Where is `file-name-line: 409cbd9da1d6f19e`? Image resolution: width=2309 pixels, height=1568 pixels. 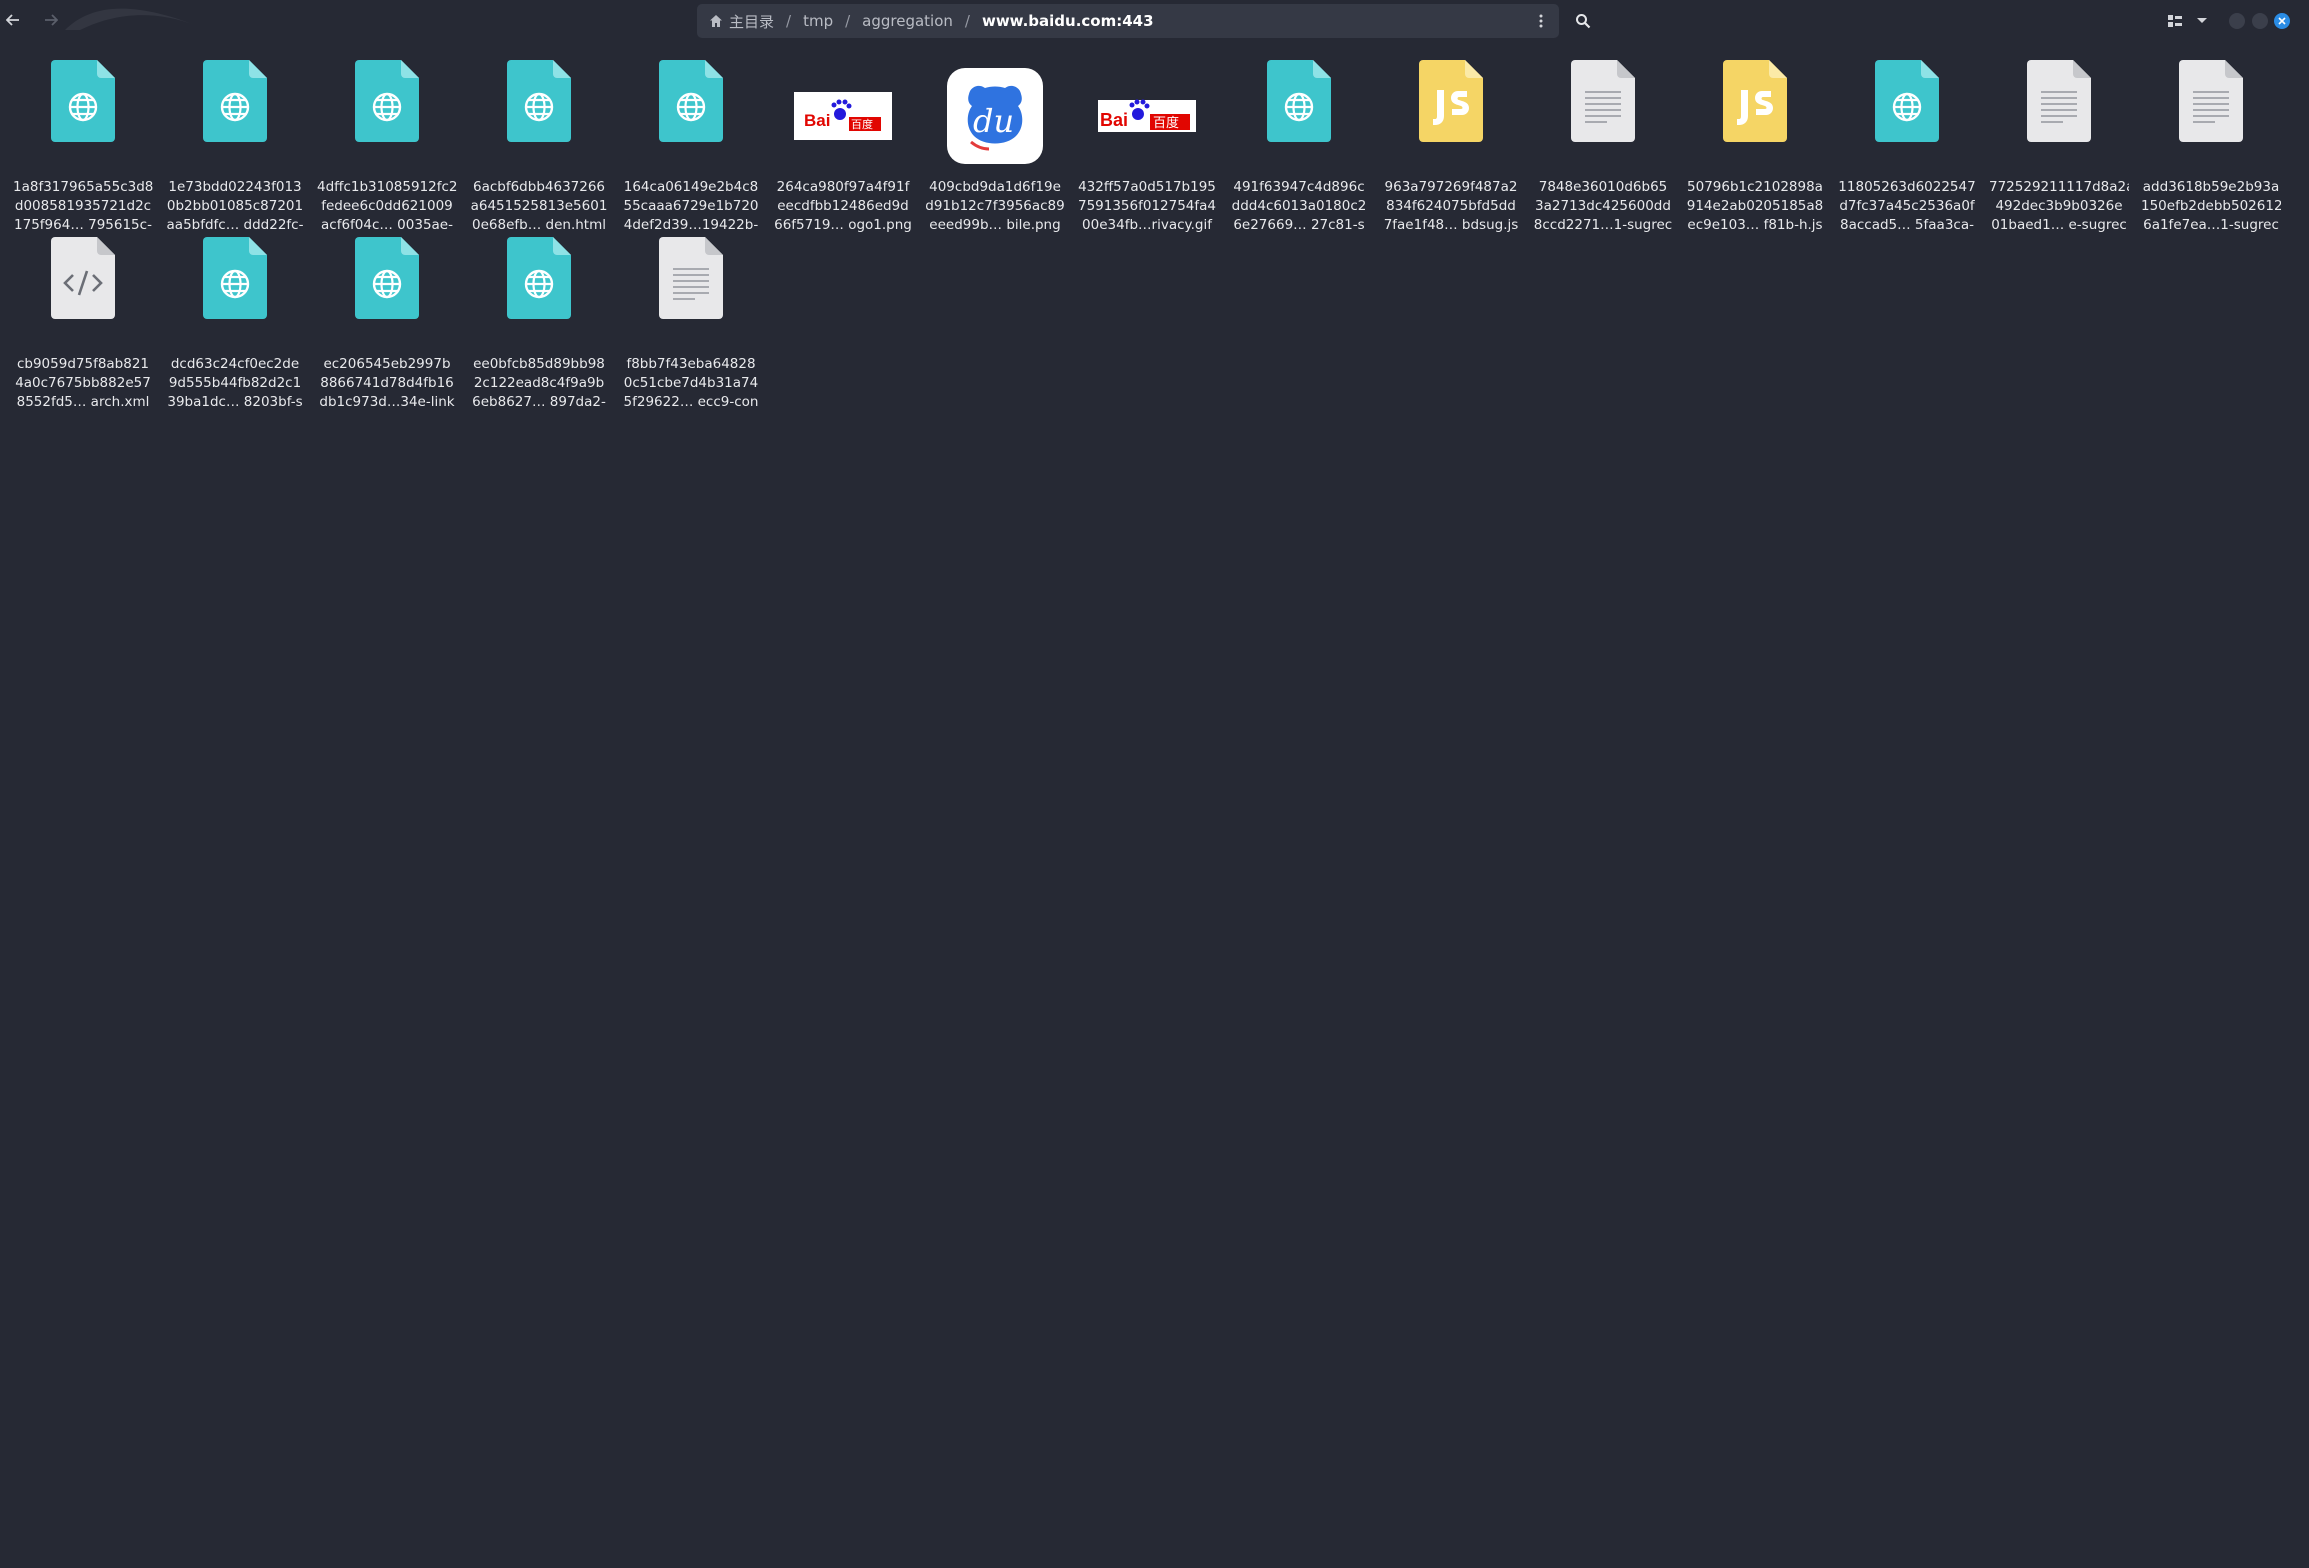
file-name-line: 409cbd9da1d6f19e is located at coordinates (995, 187).